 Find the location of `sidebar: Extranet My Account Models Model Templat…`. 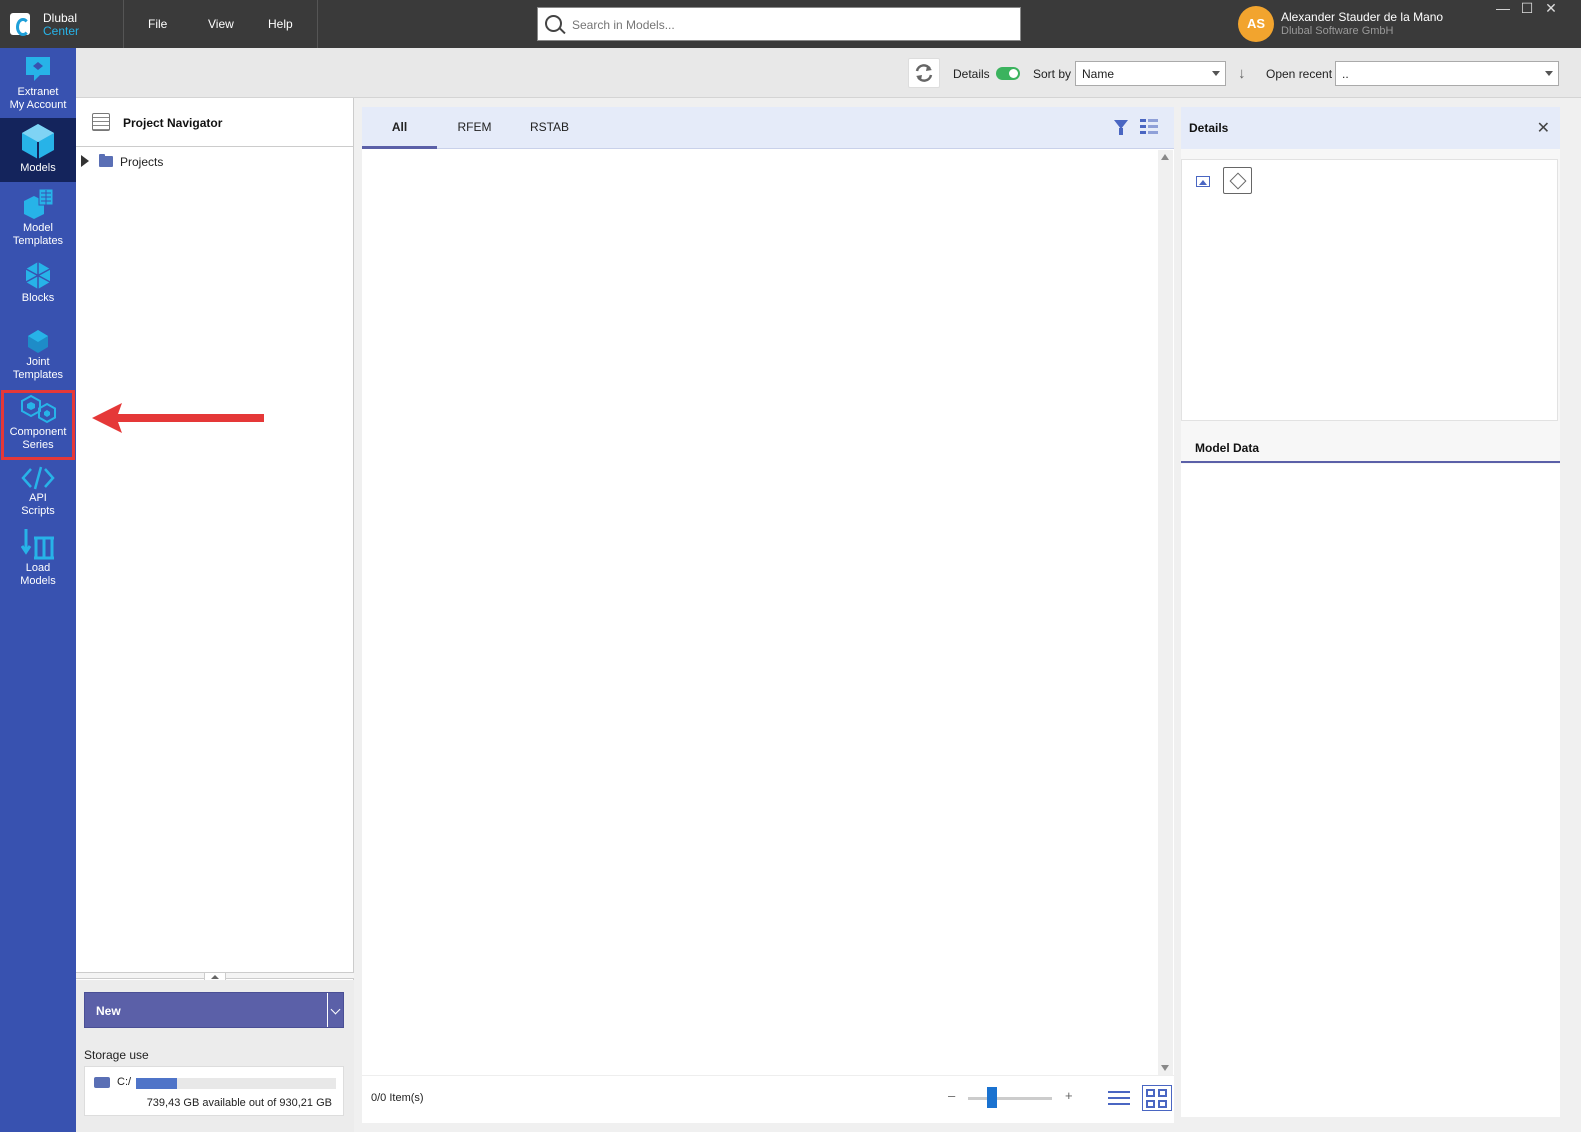

sidebar: Extranet My Account Models Model Templat… is located at coordinates (38, 590).